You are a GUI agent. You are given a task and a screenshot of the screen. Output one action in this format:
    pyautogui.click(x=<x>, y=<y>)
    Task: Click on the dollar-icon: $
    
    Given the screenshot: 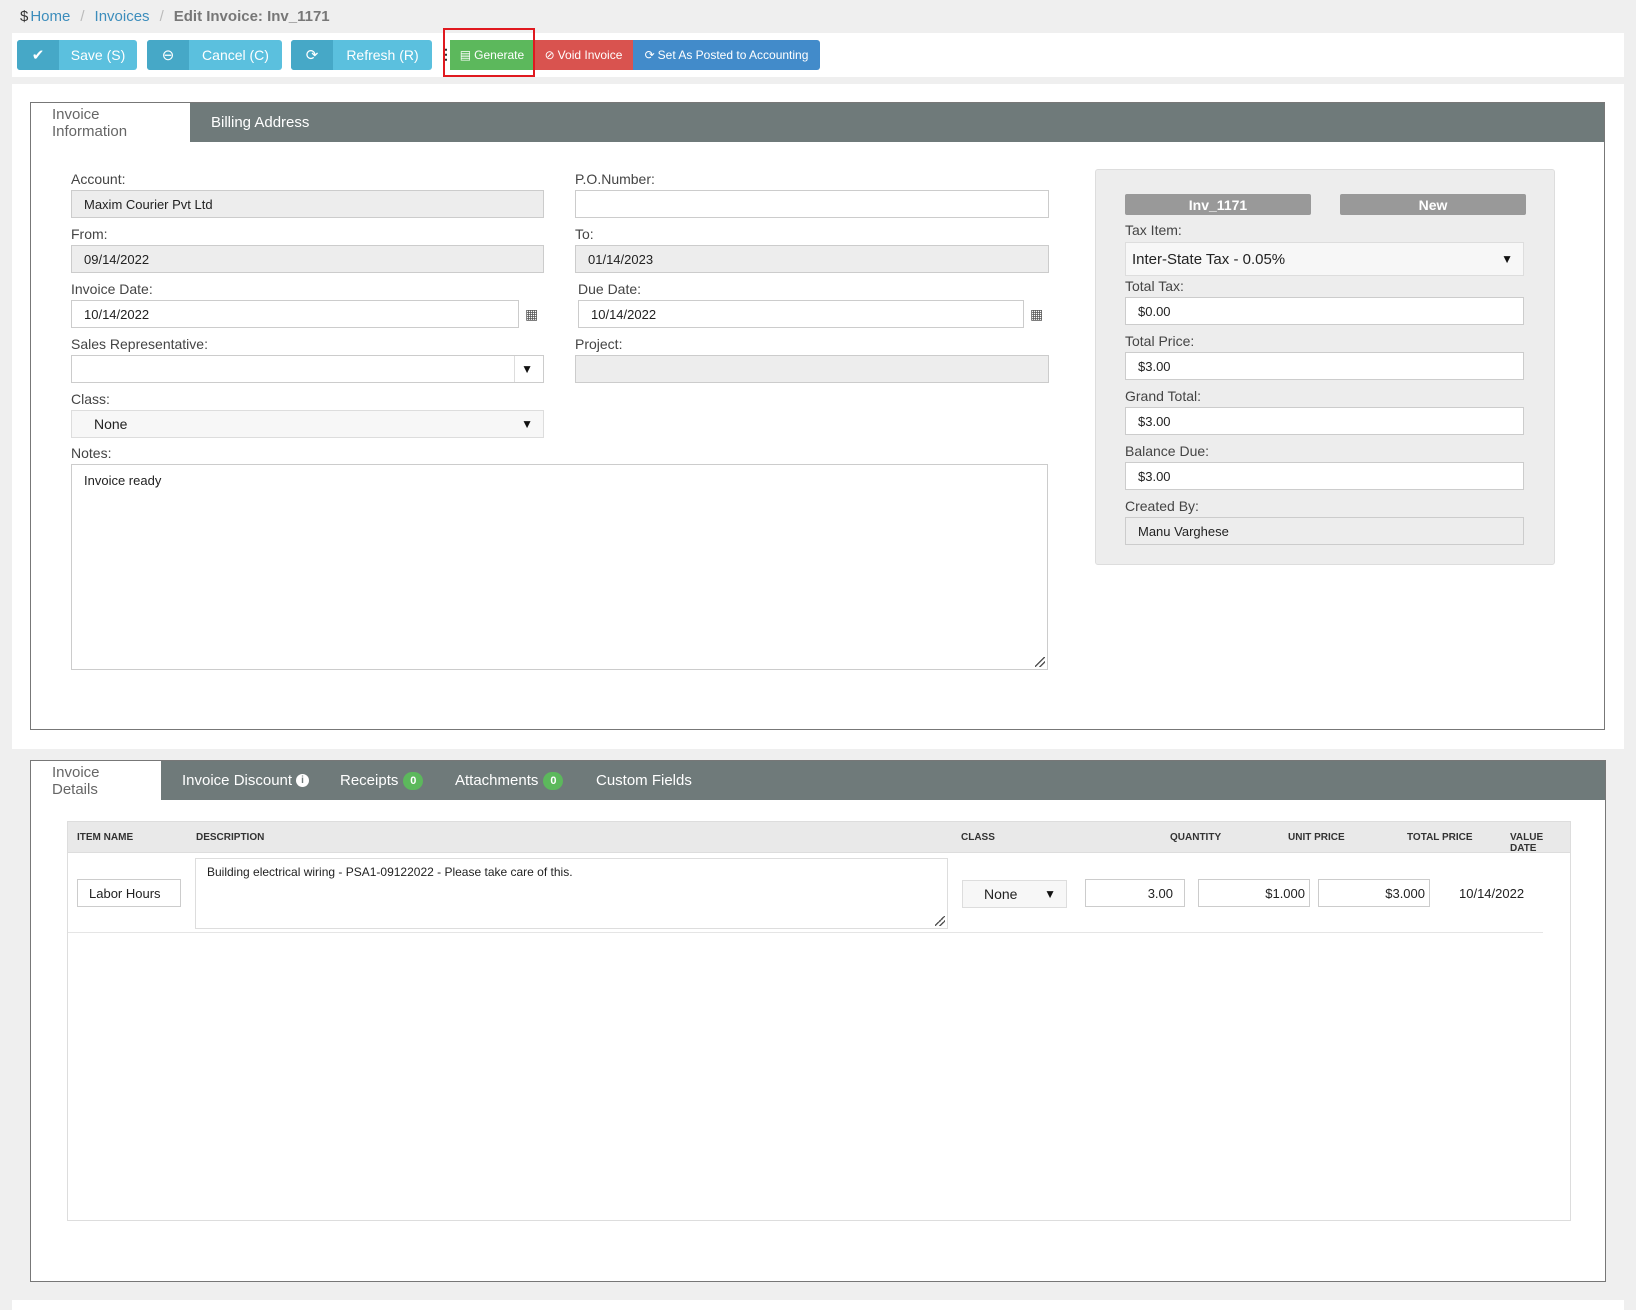 What is the action you would take?
    pyautogui.click(x=24, y=16)
    